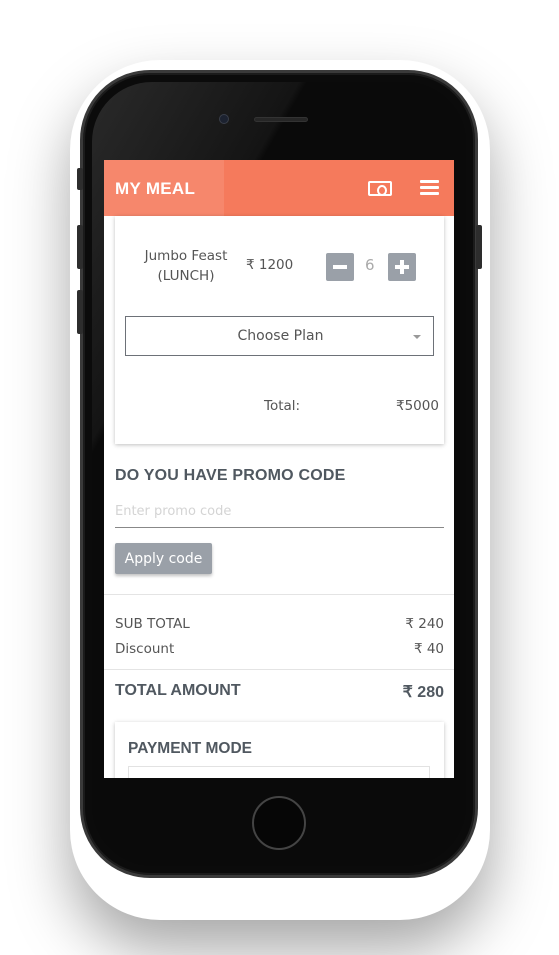 Image resolution: width=559 pixels, height=955 pixels. I want to click on promo-heading: DO YOU HAVE PROMO CODE, so click(230, 475).